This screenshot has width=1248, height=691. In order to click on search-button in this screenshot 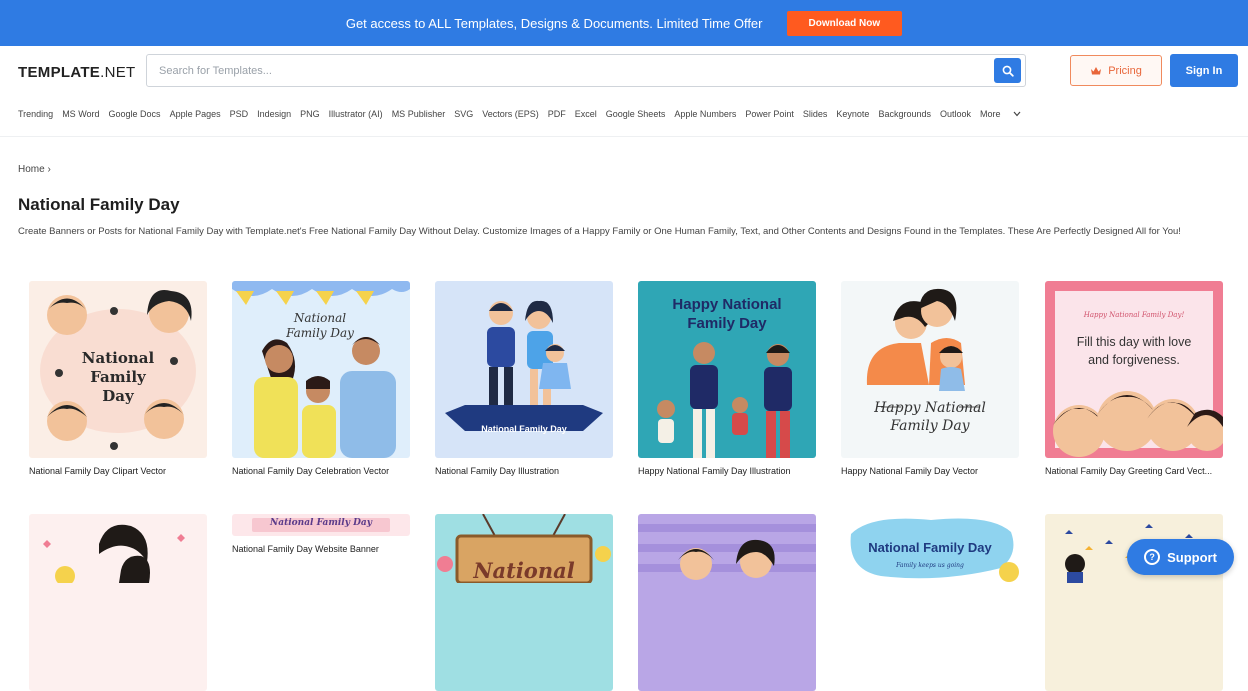, I will do `click(1007, 70)`.